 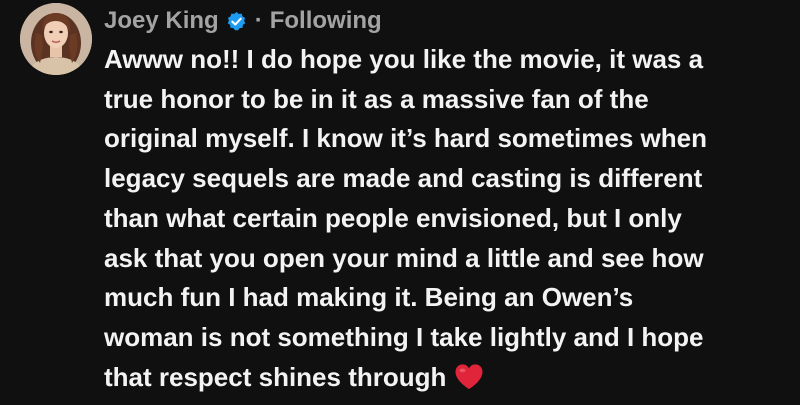 I want to click on author-name: Joey King, so click(x=161, y=21).